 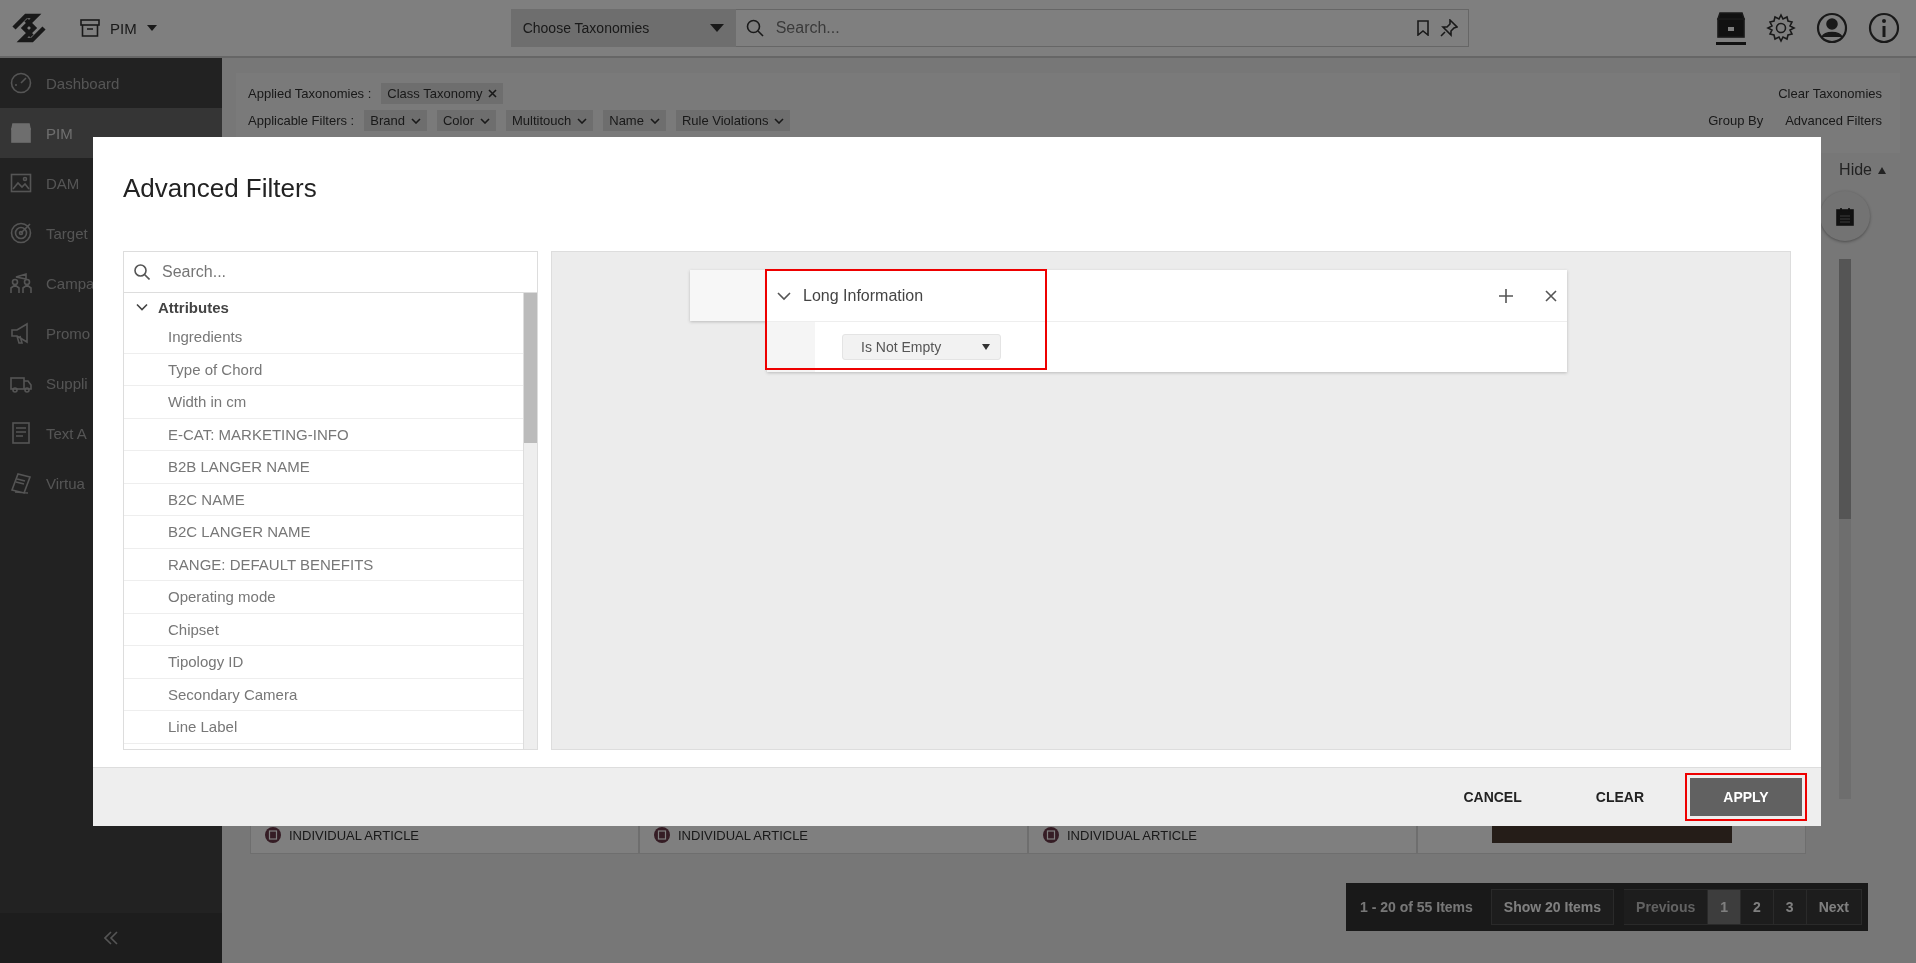 What do you see at coordinates (310, 93) in the screenshot?
I see `applied-taxonomies-label: Applied Taxonomies :` at bounding box center [310, 93].